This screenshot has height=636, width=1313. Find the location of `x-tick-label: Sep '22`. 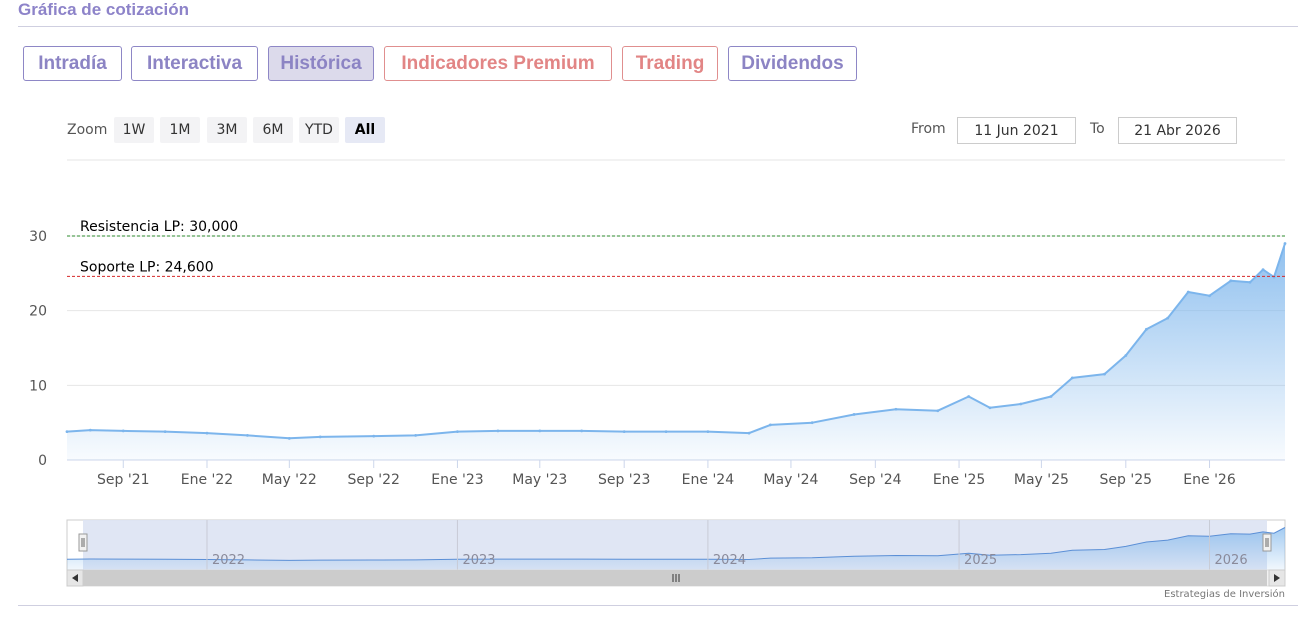

x-tick-label: Sep '22 is located at coordinates (373, 480).